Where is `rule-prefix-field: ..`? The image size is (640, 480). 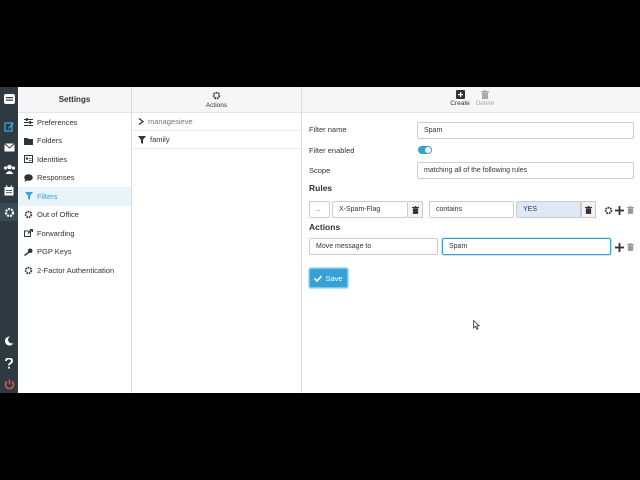 rule-prefix-field: .. is located at coordinates (319, 209).